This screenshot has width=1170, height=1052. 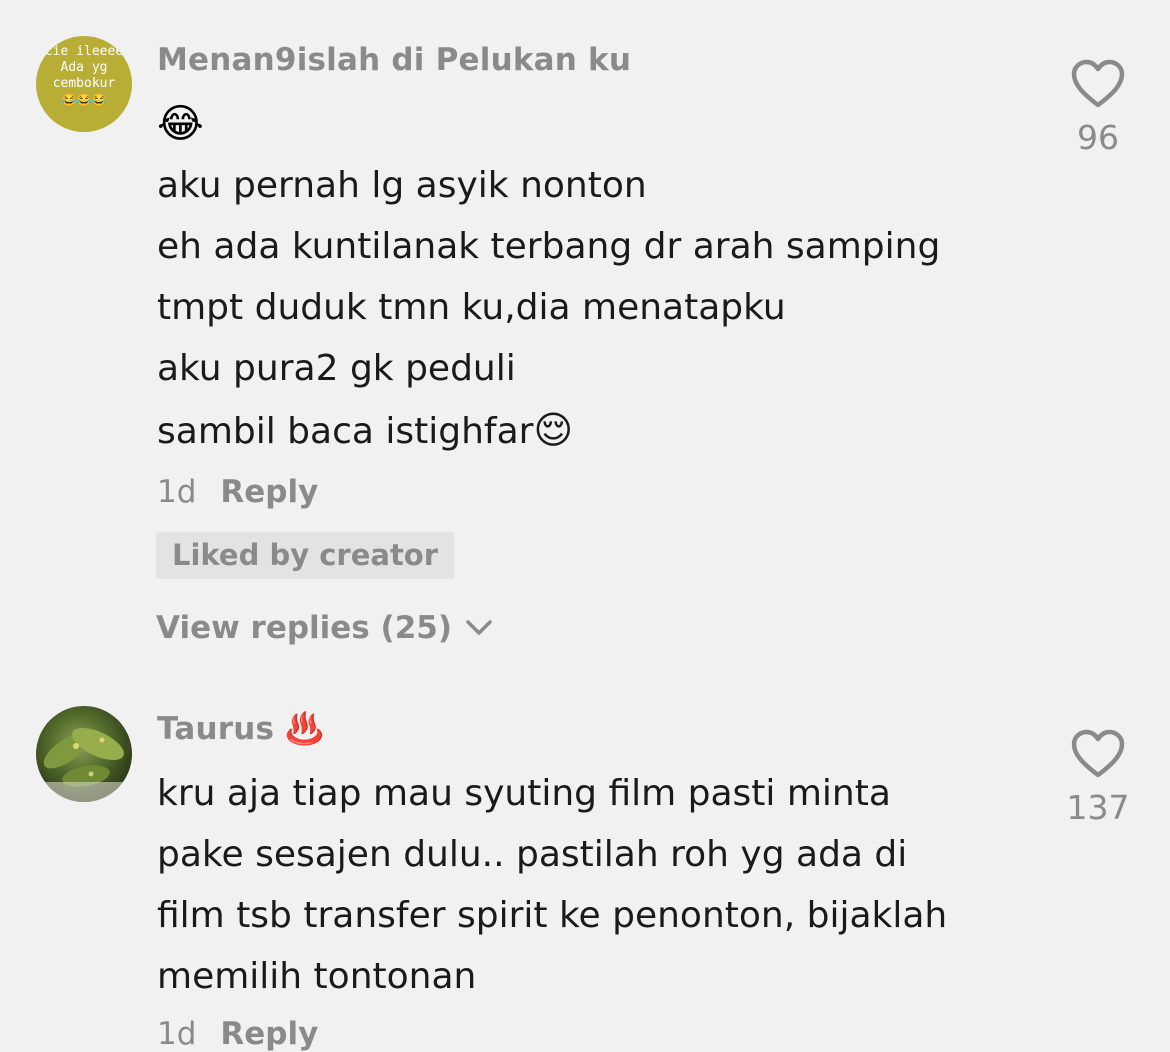 I want to click on relieved-face-emoji: 😌, so click(x=553, y=430).